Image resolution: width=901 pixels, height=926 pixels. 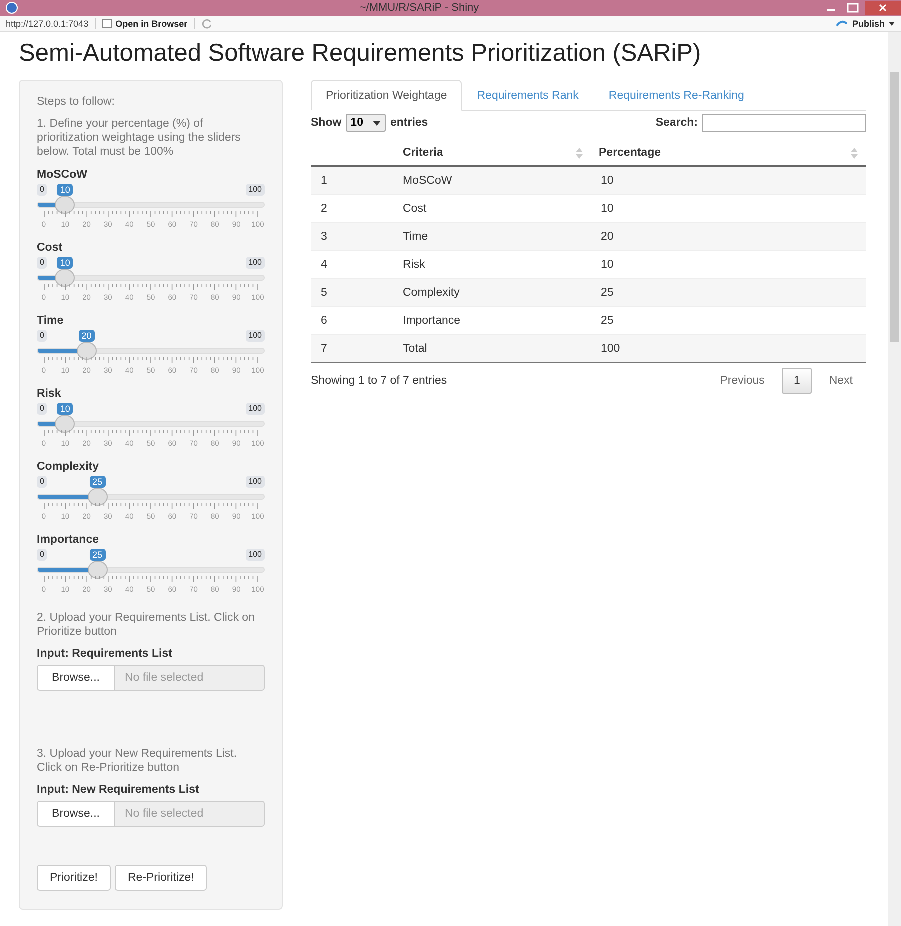 What do you see at coordinates (62, 175) in the screenshot?
I see `slider-label: MoSCoW` at bounding box center [62, 175].